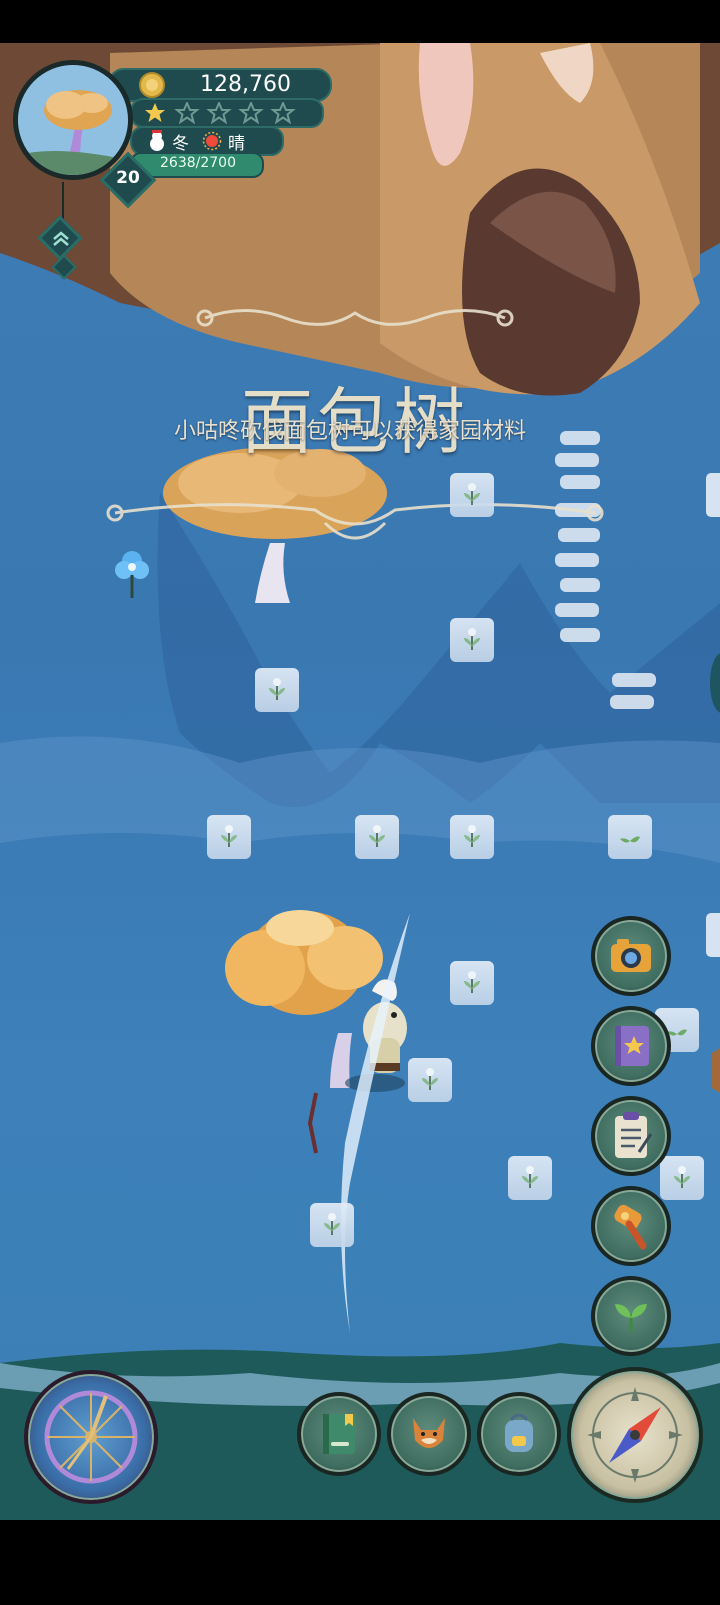  What do you see at coordinates (236, 144) in the screenshot?
I see `weather-label: 晴` at bounding box center [236, 144].